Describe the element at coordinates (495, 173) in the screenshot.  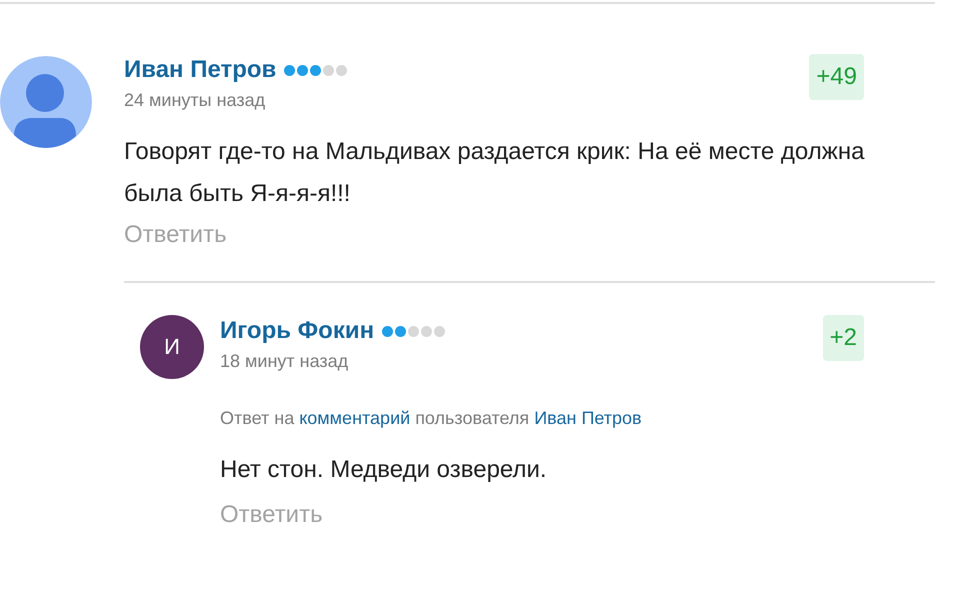
I see `comment-text: Говорят где-то на Мальдивах раздается крик: На её месте должна была быть Я-я-я-я!!!` at that location.